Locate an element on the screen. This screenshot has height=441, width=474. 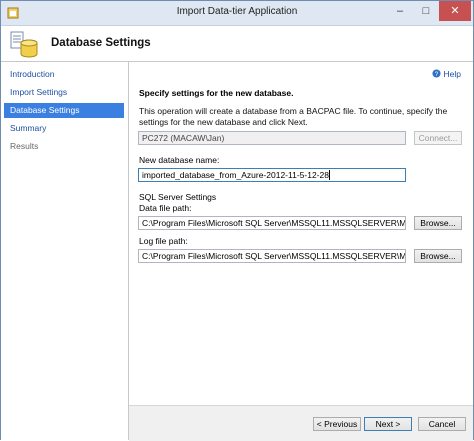
sidebar-item-introduction: Introduction is located at coordinates (64, 74).